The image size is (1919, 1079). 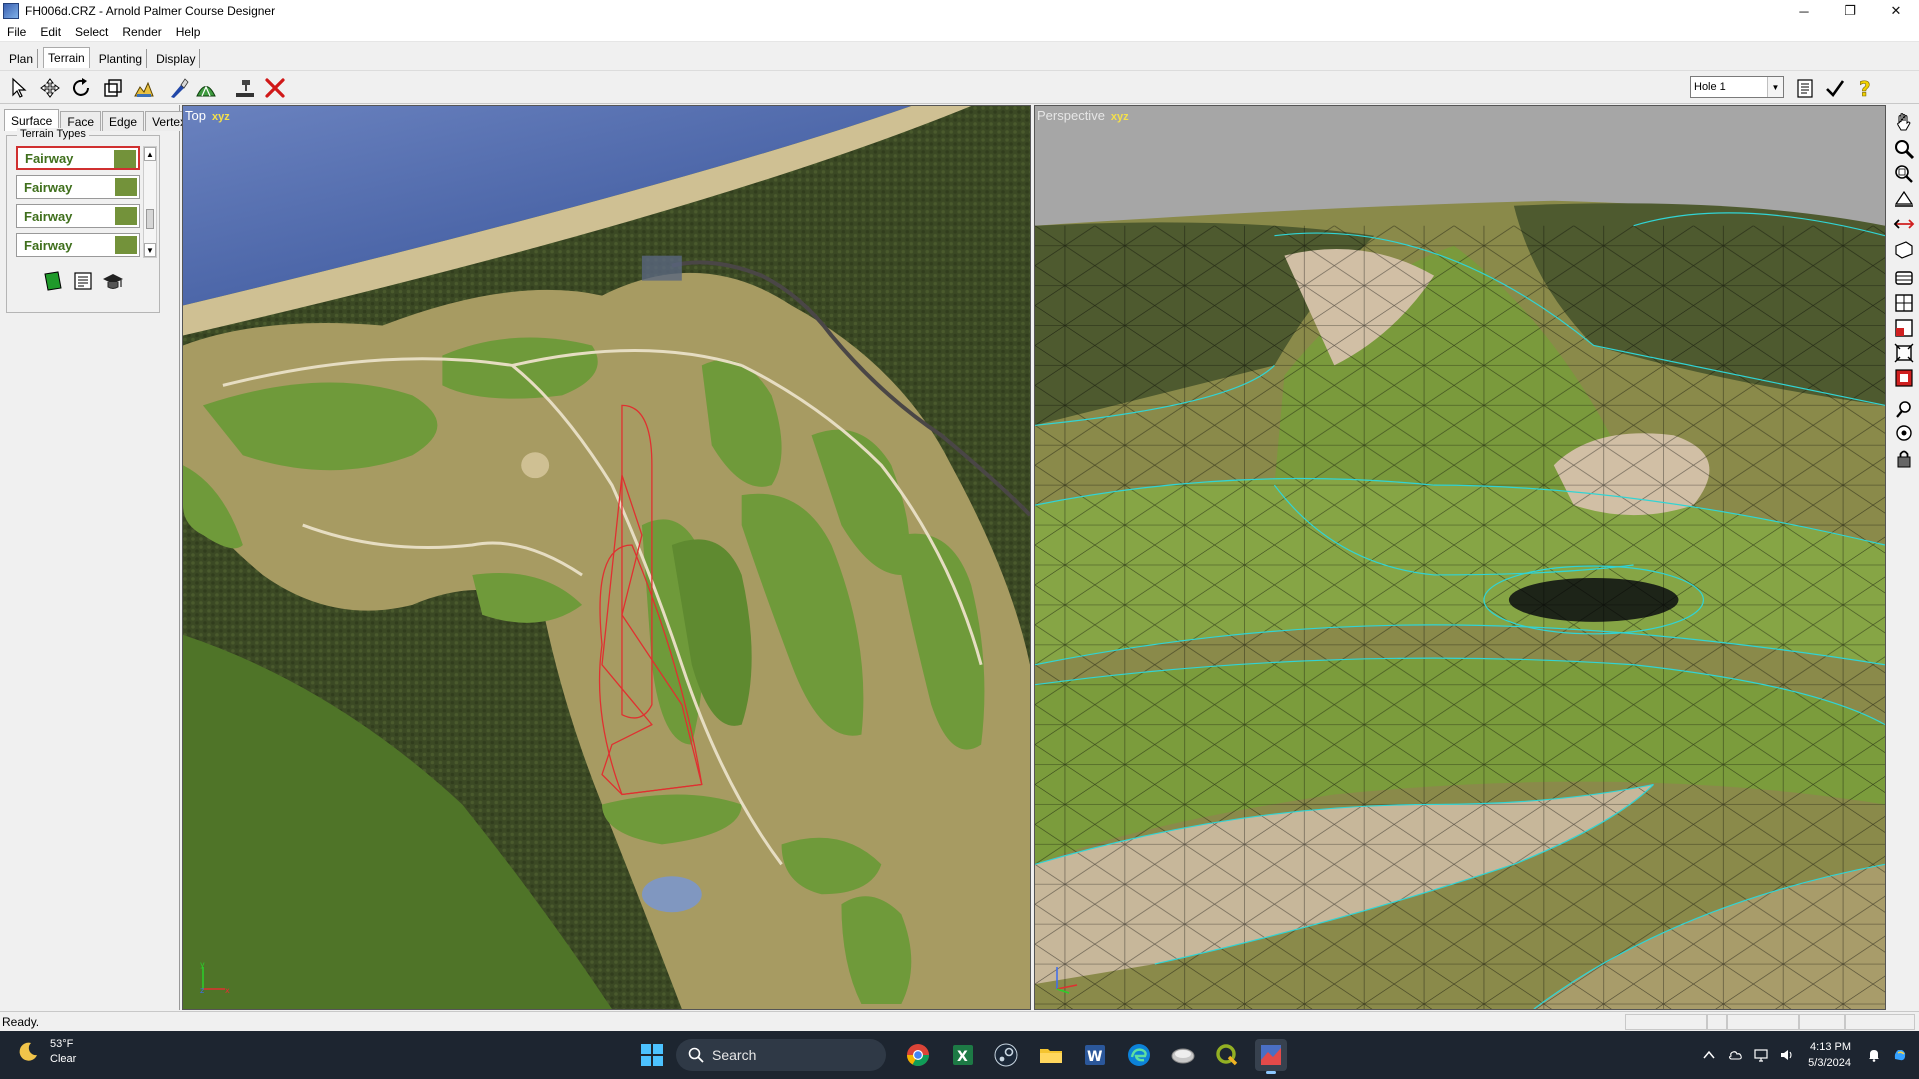 What do you see at coordinates (1896, 11) in the screenshot?
I see `close-button: ✕` at bounding box center [1896, 11].